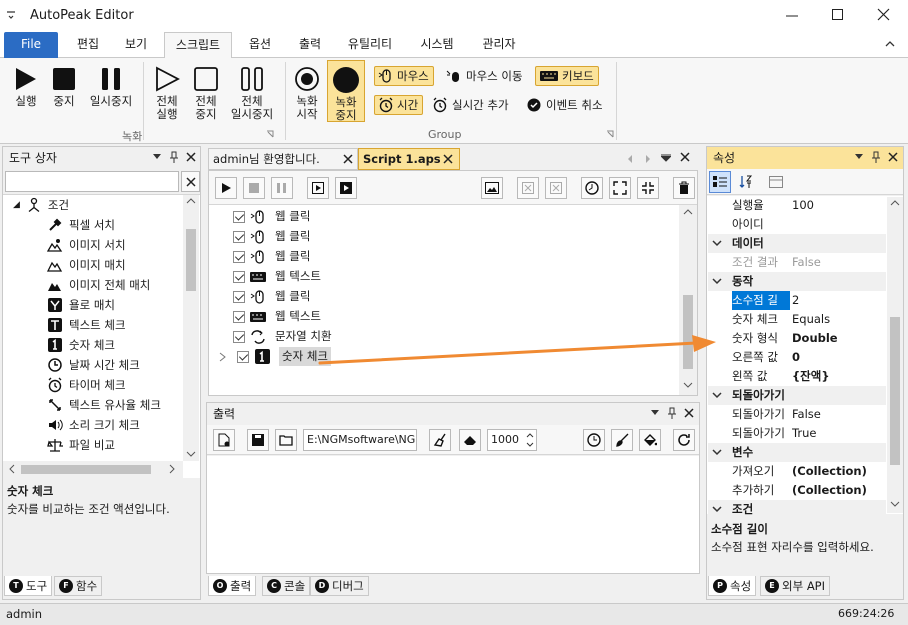 The height and width of the screenshot is (625, 908). I want to click on maximize-icon, so click(838, 15).